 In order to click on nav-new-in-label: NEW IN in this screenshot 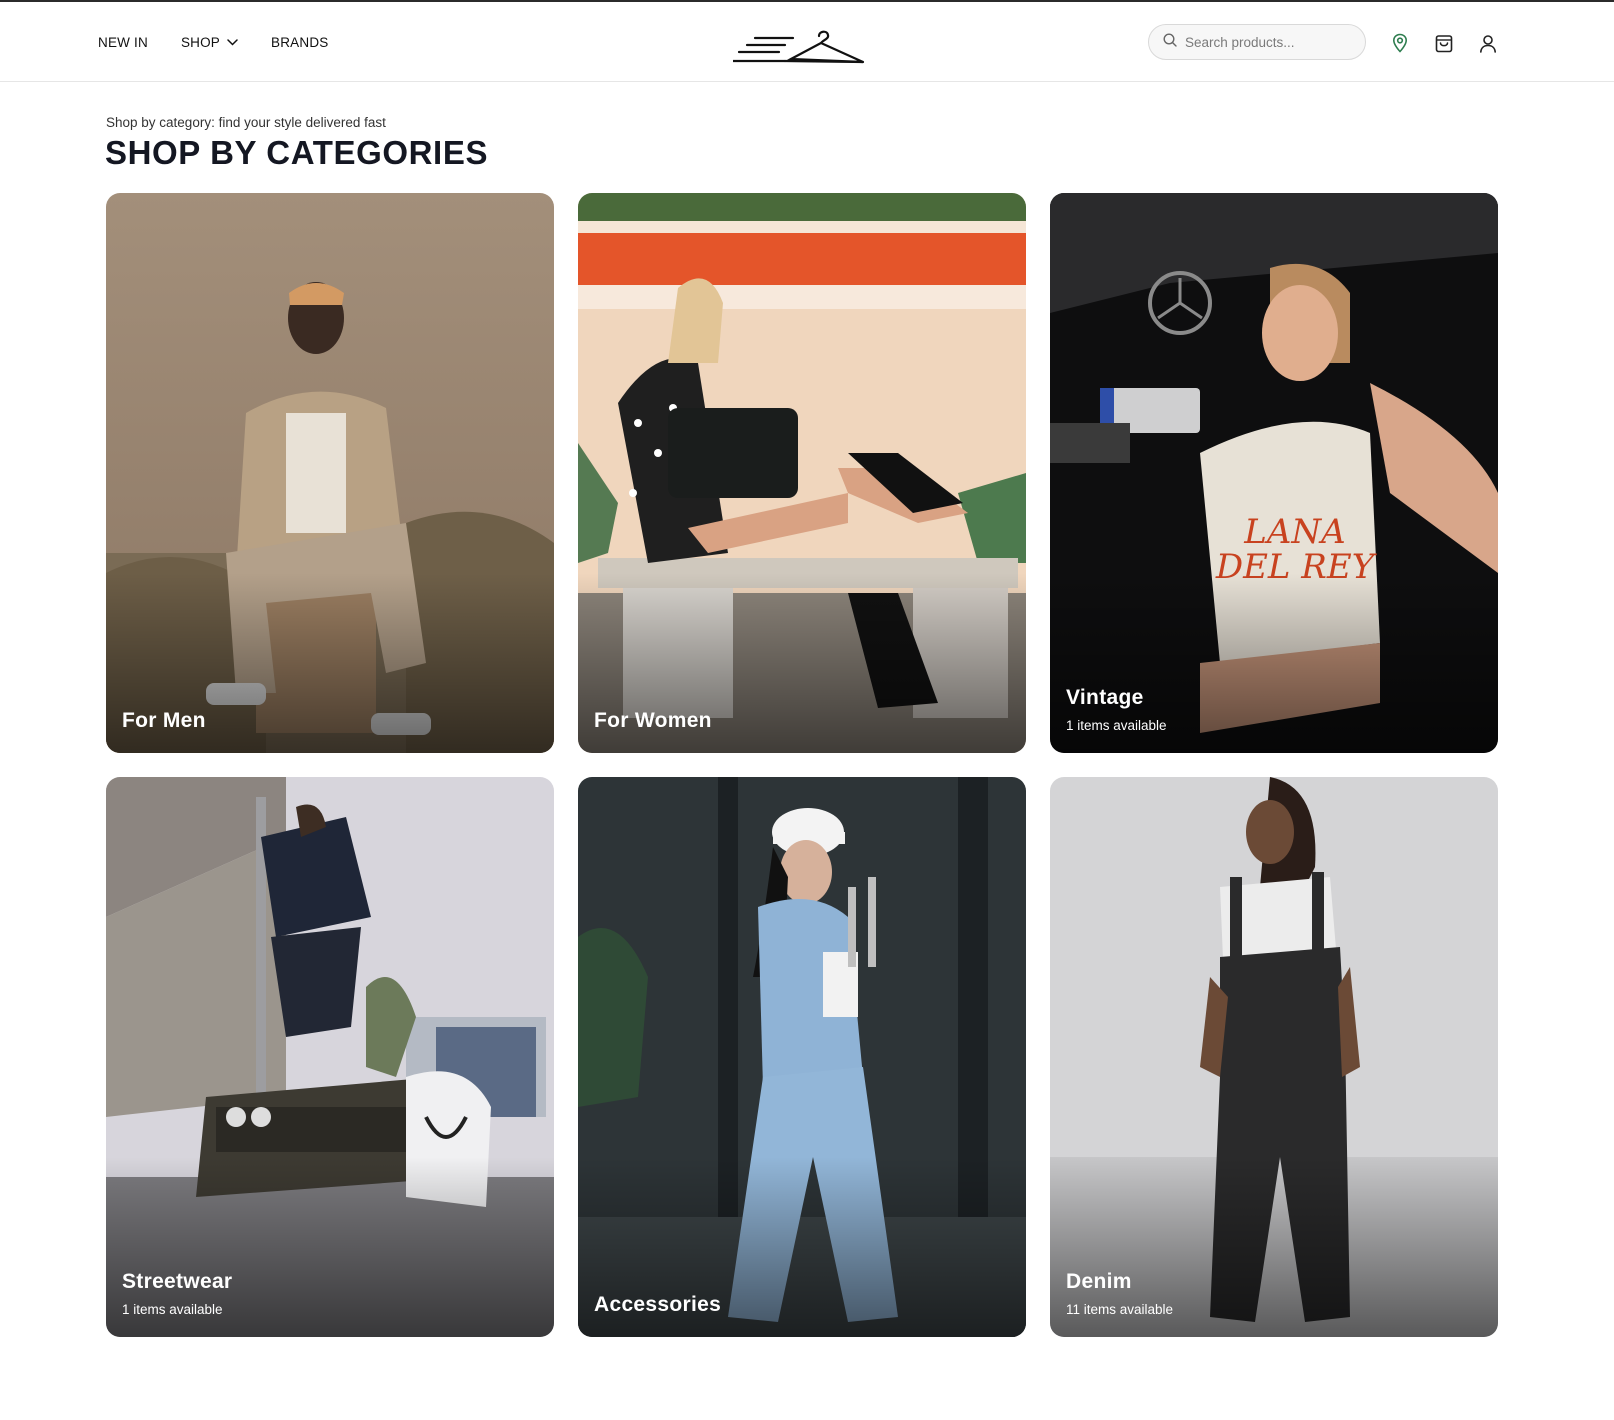, I will do `click(123, 42)`.